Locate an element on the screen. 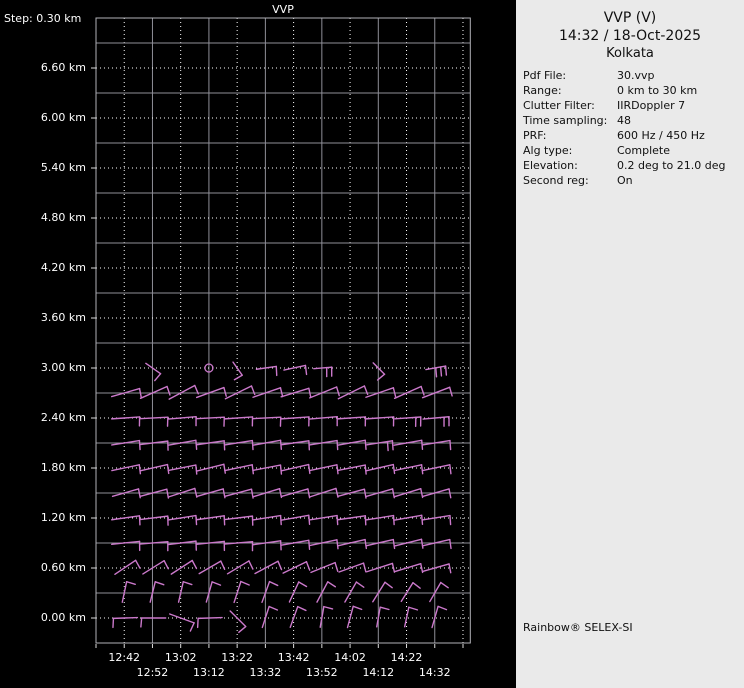 This screenshot has width=744, height=688. x-tick-label: 12:42 is located at coordinates (124, 657).